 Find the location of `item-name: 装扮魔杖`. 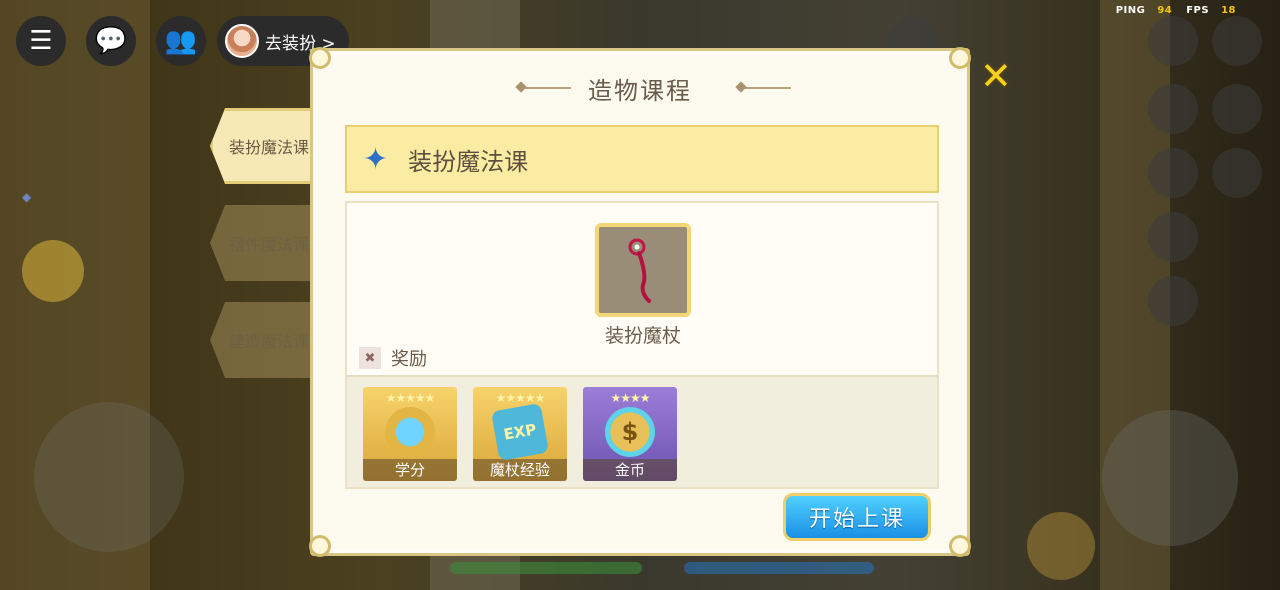

item-name: 装扮魔杖 is located at coordinates (642, 336).